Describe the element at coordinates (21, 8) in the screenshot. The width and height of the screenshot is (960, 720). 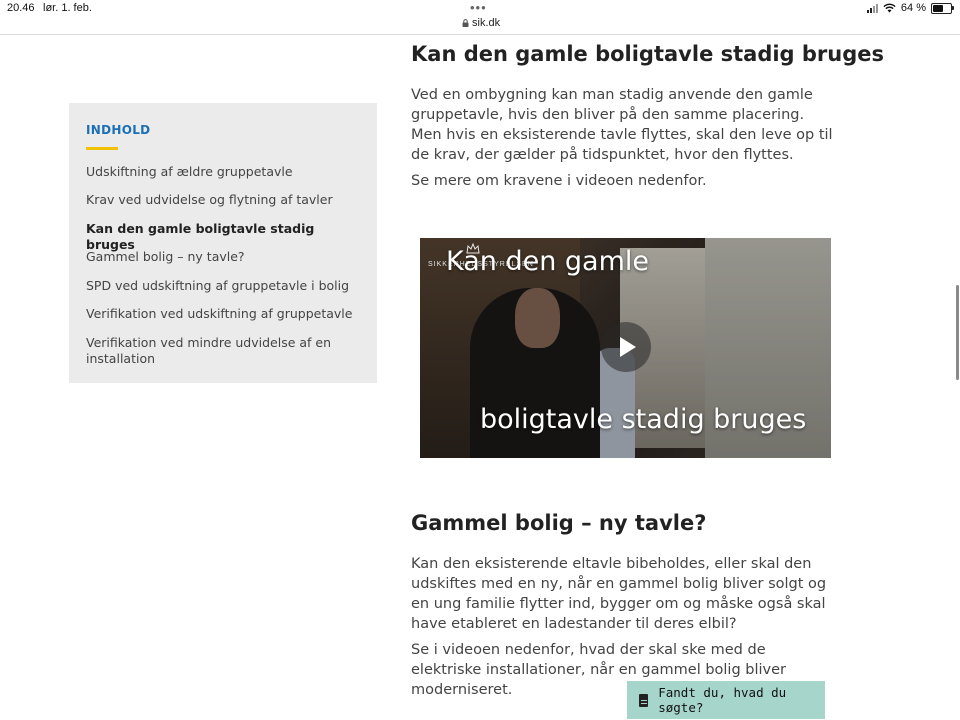
I see `status-time: 20.46` at that location.